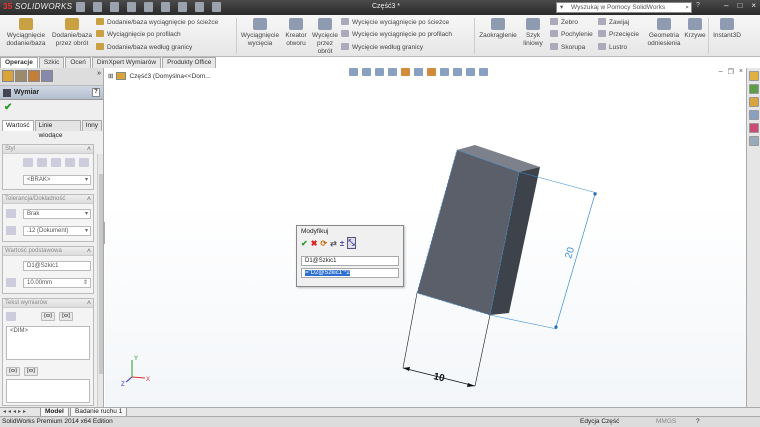  Describe the element at coordinates (21, 76) in the screenshot. I see `property-manager-icon` at that location.